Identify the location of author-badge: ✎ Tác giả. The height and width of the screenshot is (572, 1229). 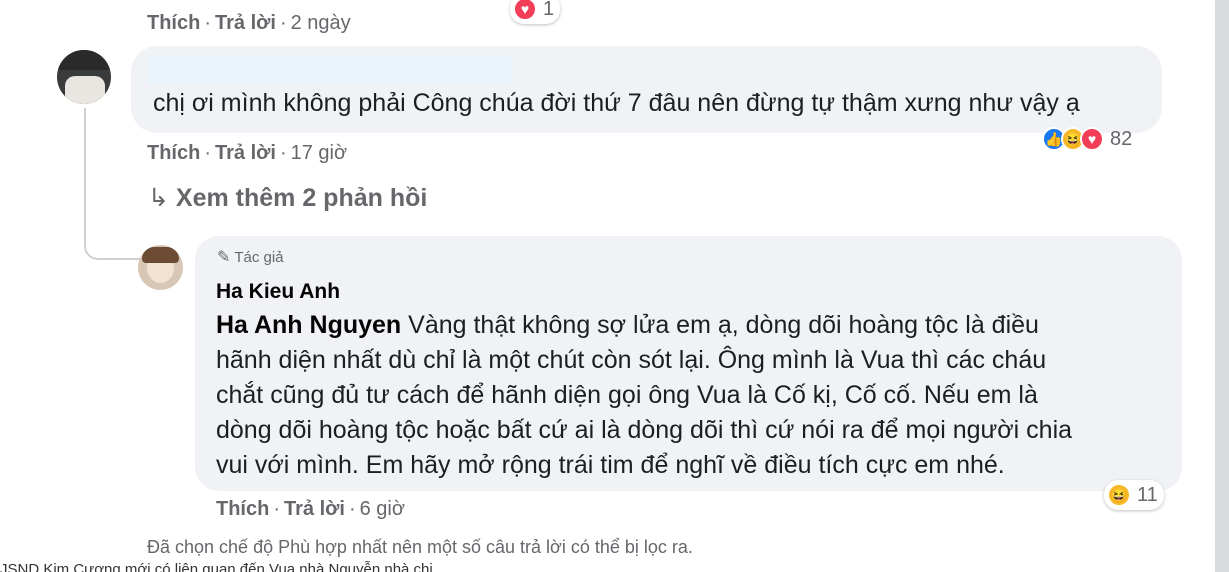
(250, 257).